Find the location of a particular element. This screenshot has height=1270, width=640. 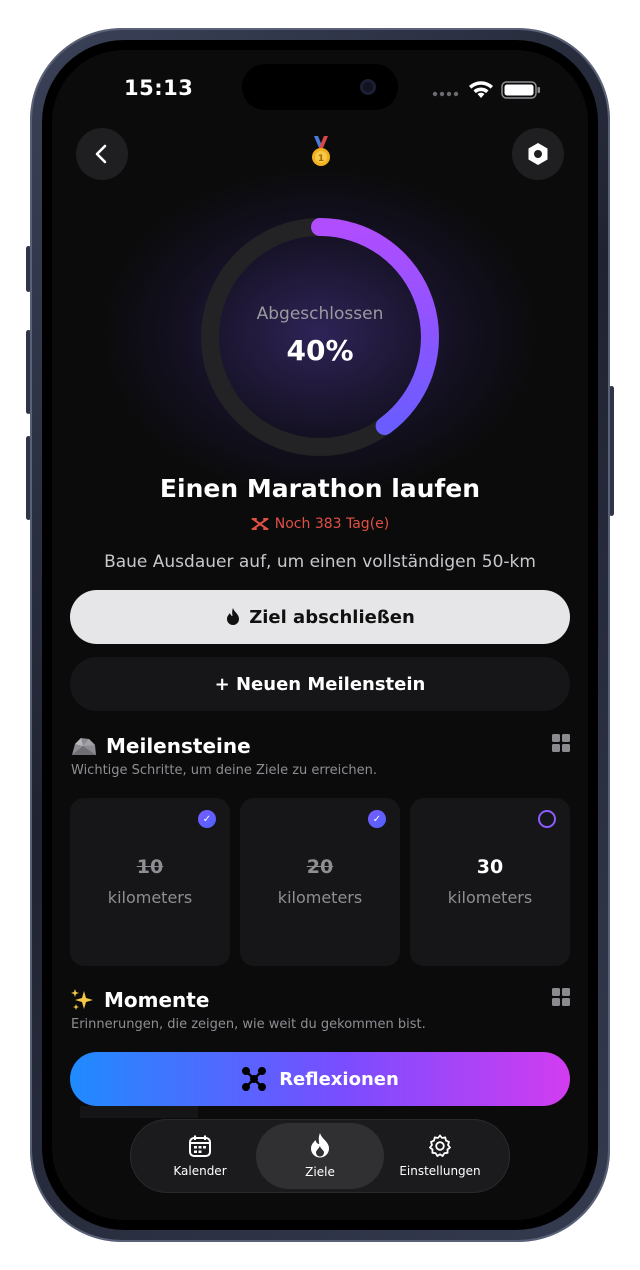

settings-button is located at coordinates (538, 154).